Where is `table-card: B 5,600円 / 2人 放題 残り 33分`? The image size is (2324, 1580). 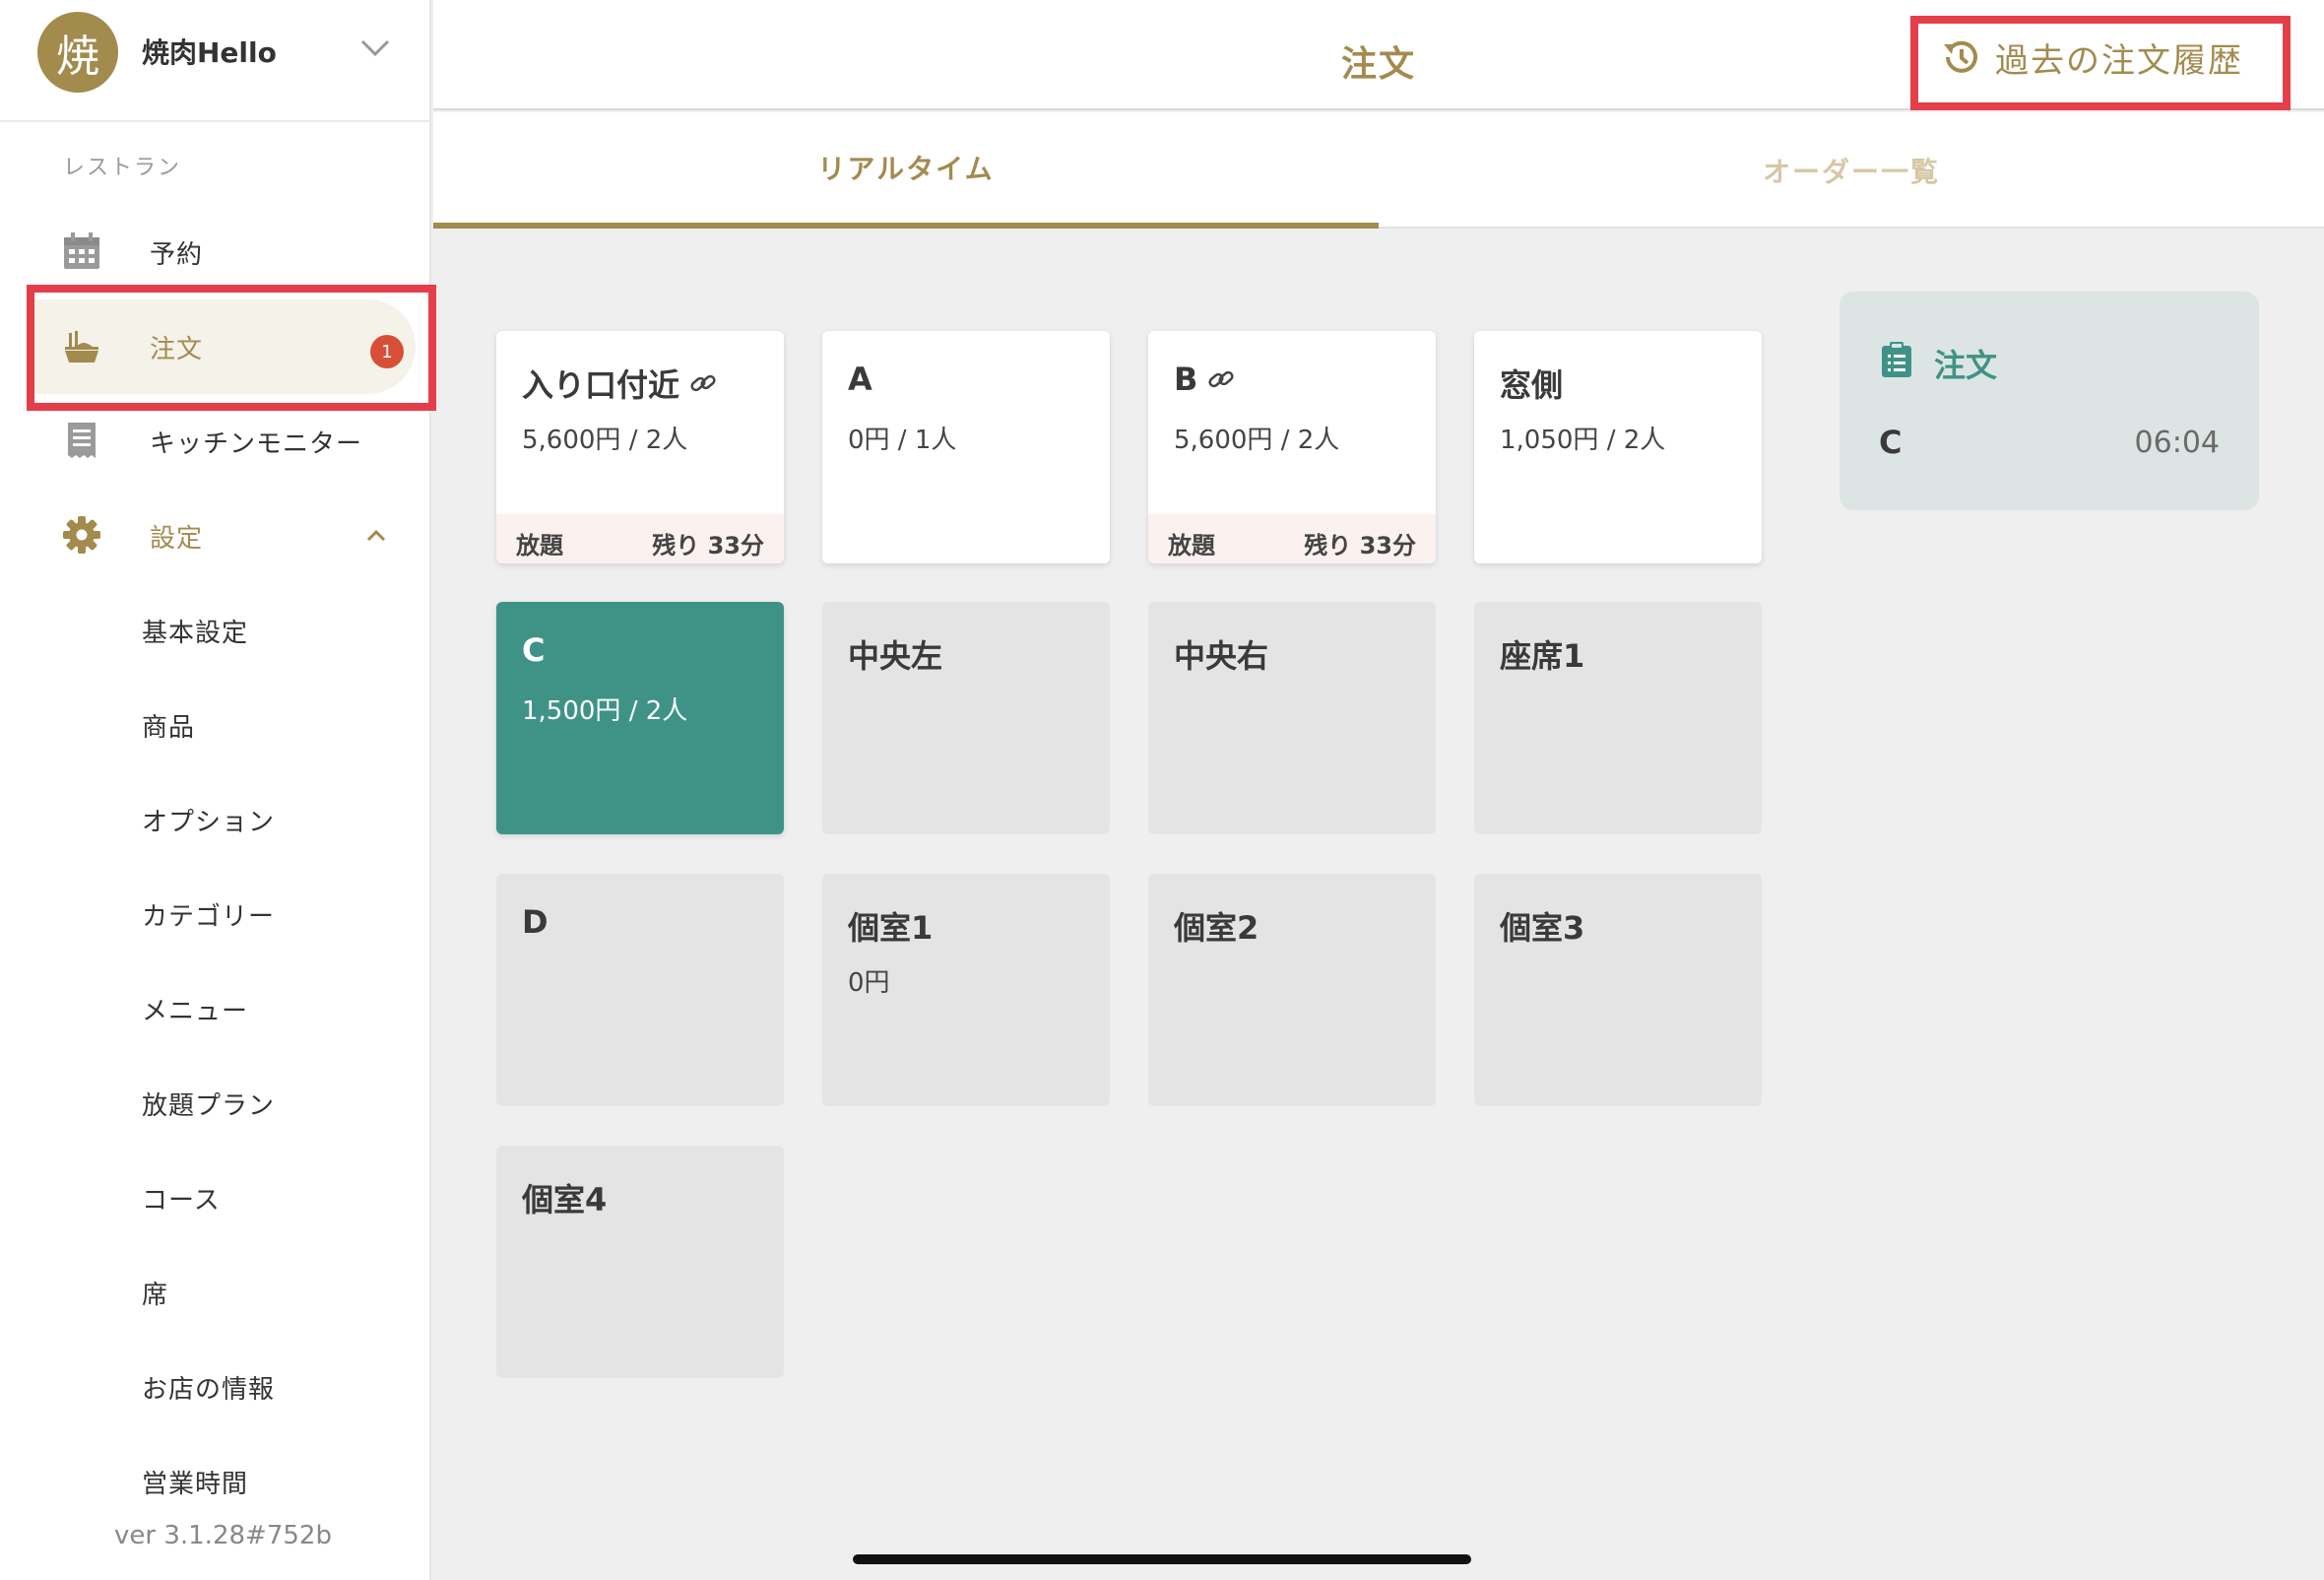
table-card: B 5,600円 / 2人 放題 残り 33分 is located at coordinates (1292, 447).